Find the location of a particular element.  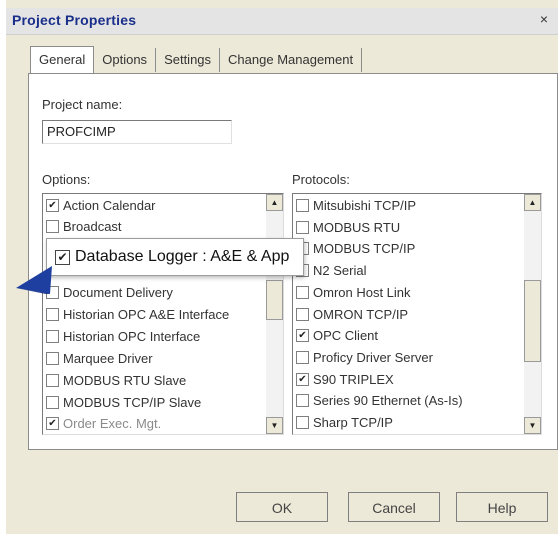

protocols-scrollbar: ▲ ▼ is located at coordinates (532, 314).